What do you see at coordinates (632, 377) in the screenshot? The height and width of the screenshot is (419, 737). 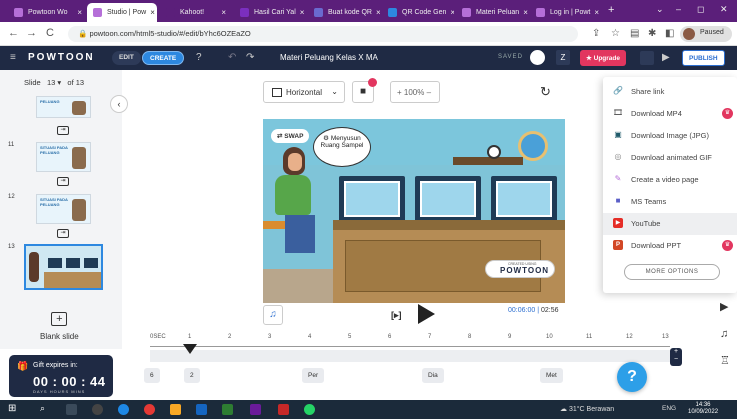 I see `help-chat-button: ?` at bounding box center [632, 377].